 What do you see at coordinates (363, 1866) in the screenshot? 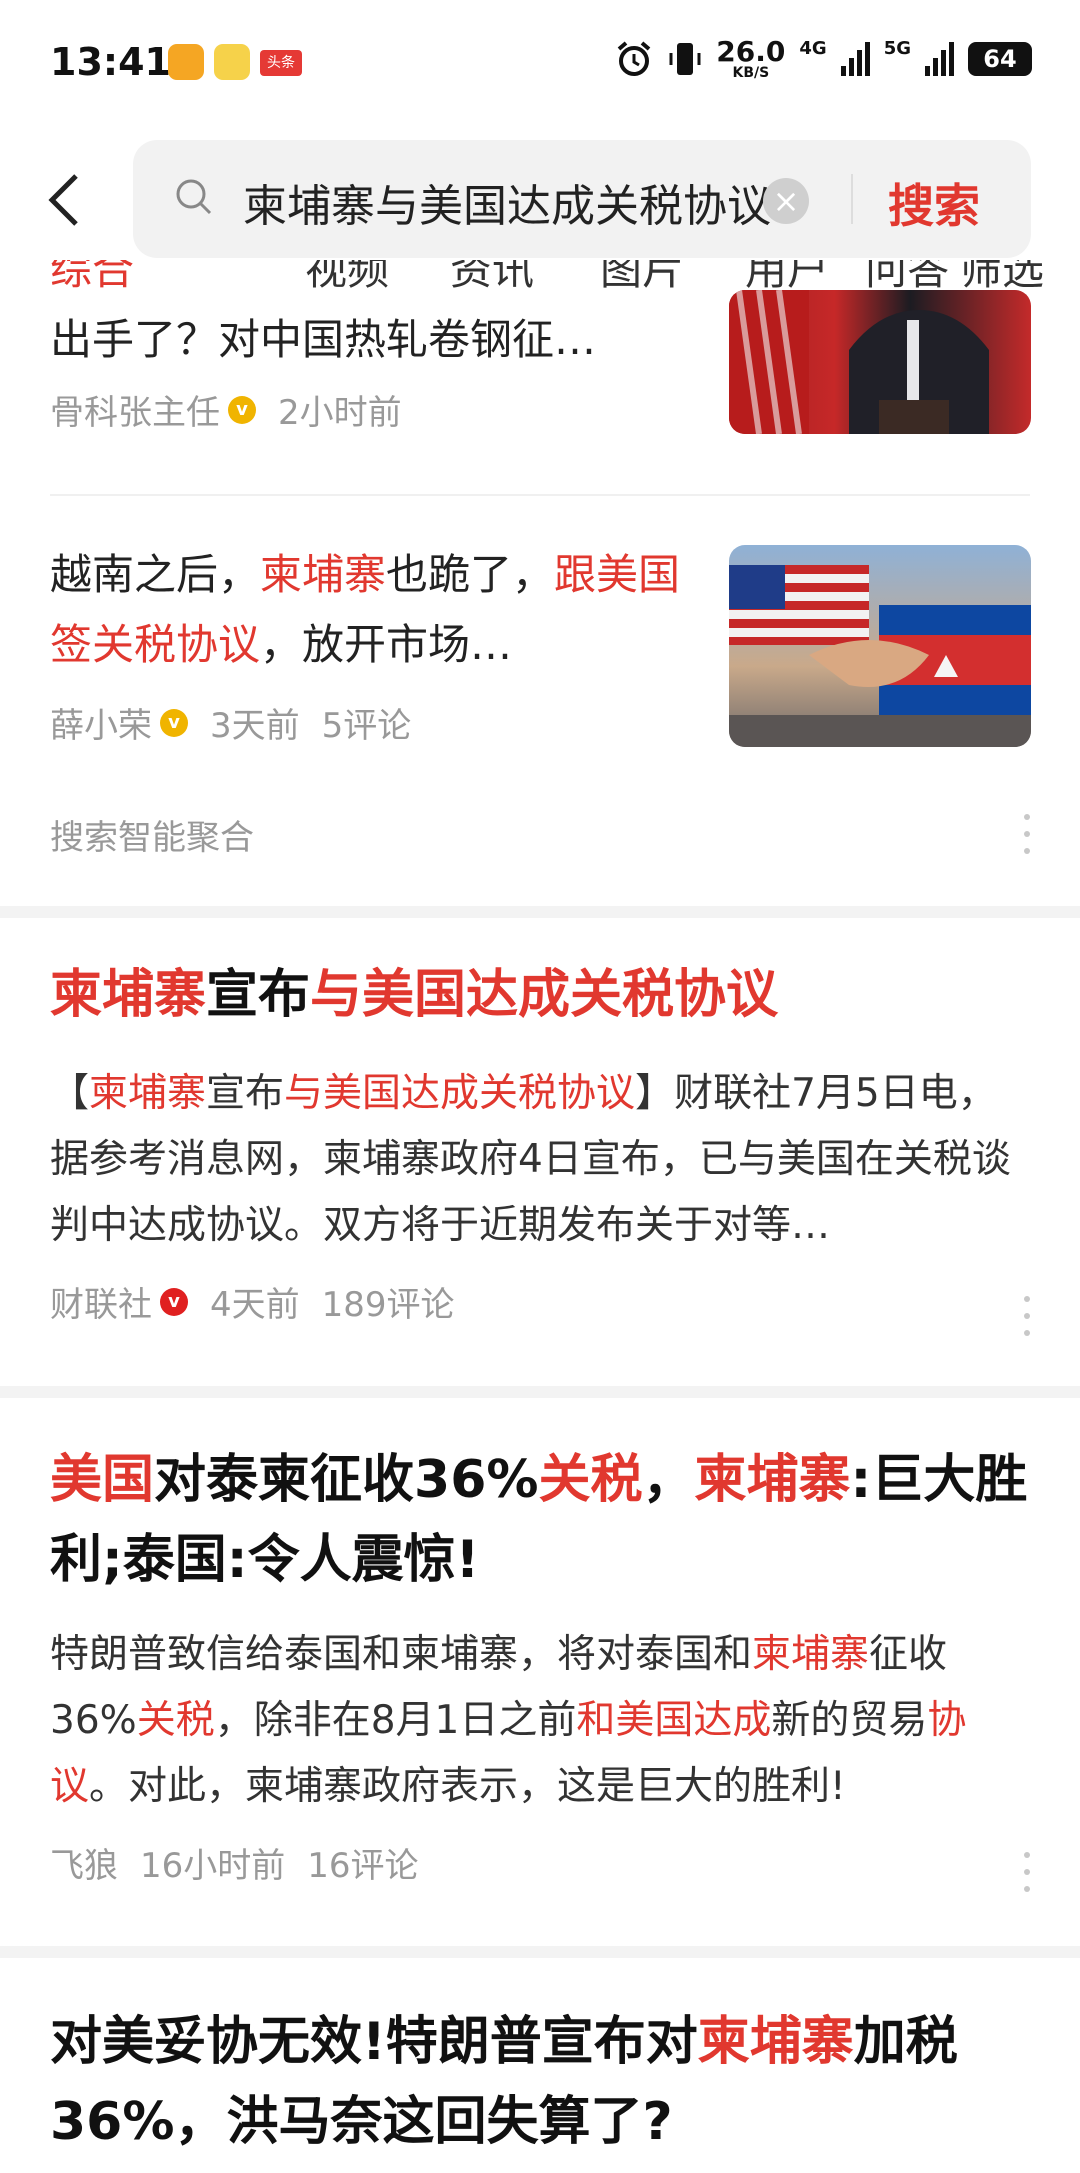
I see `comment-count: 16评论` at bounding box center [363, 1866].